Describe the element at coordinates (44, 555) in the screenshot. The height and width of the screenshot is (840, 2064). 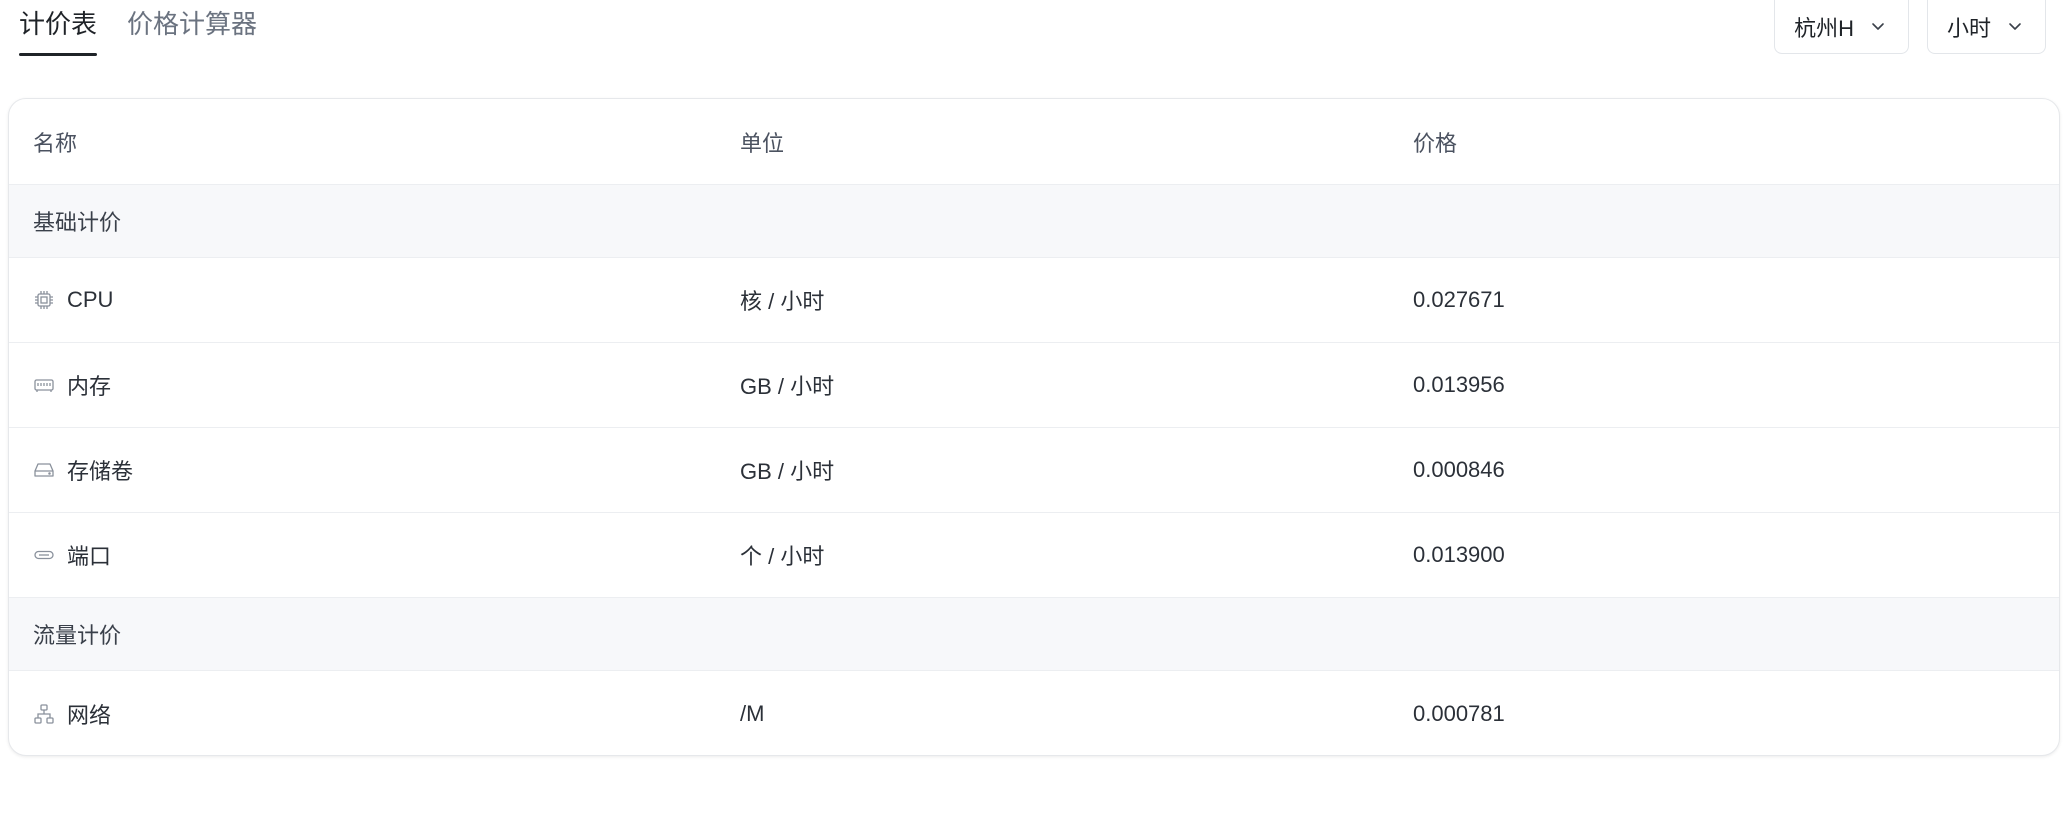
I see `port-icon` at that location.